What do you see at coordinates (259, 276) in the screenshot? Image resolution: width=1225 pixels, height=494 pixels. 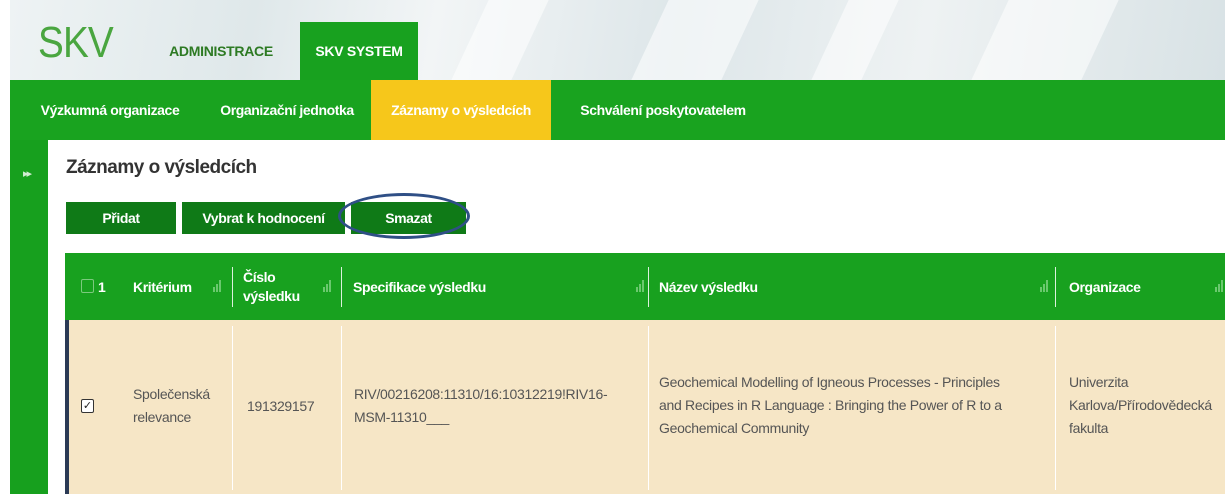 I see `column-label-line1: Číslo` at bounding box center [259, 276].